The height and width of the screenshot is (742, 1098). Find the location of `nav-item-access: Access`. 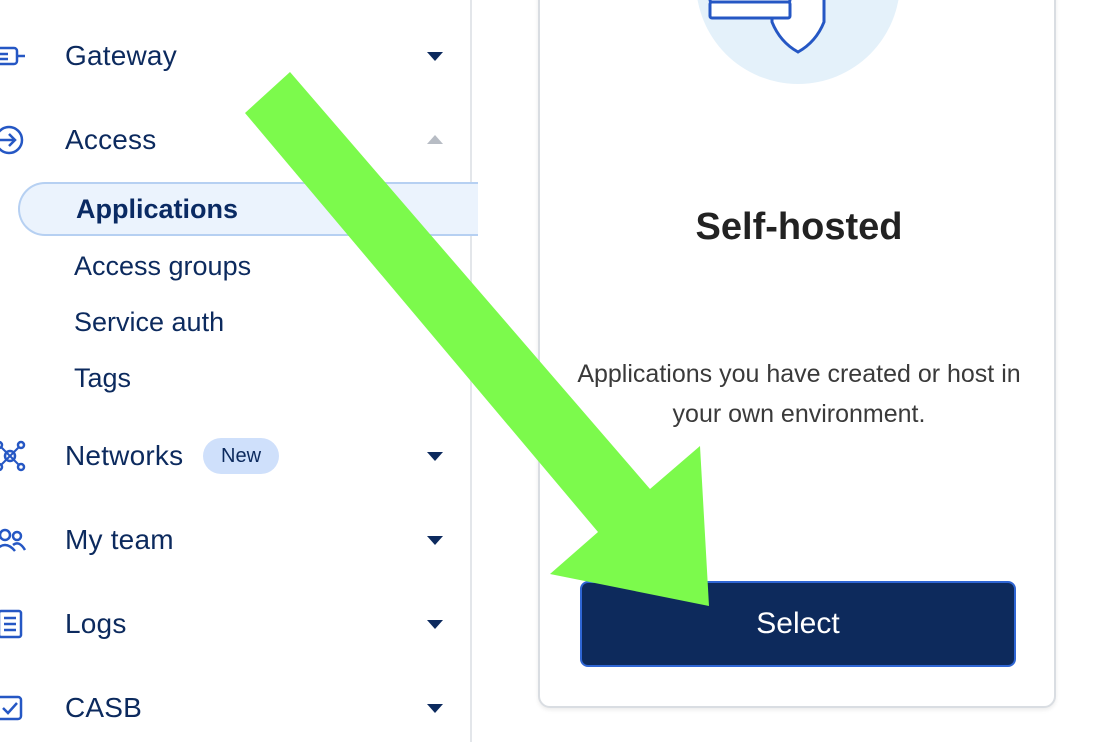

nav-item-access: Access is located at coordinates (235, 140).